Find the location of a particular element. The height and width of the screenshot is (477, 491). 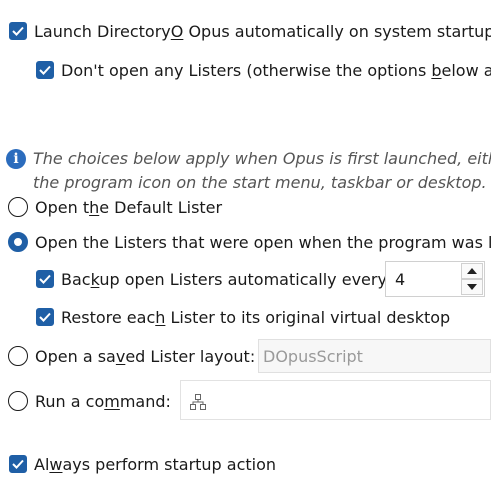

label-part: ed Lister layout: is located at coordinates (190, 356).